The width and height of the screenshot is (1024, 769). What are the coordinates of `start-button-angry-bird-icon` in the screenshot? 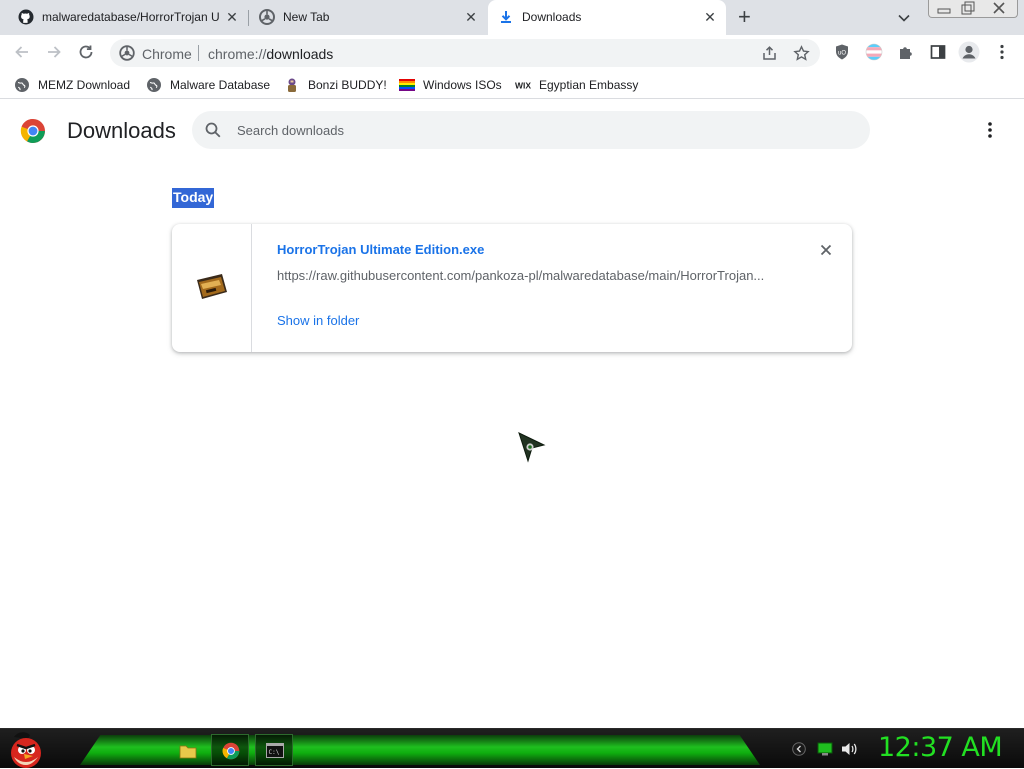 It's located at (26, 749).